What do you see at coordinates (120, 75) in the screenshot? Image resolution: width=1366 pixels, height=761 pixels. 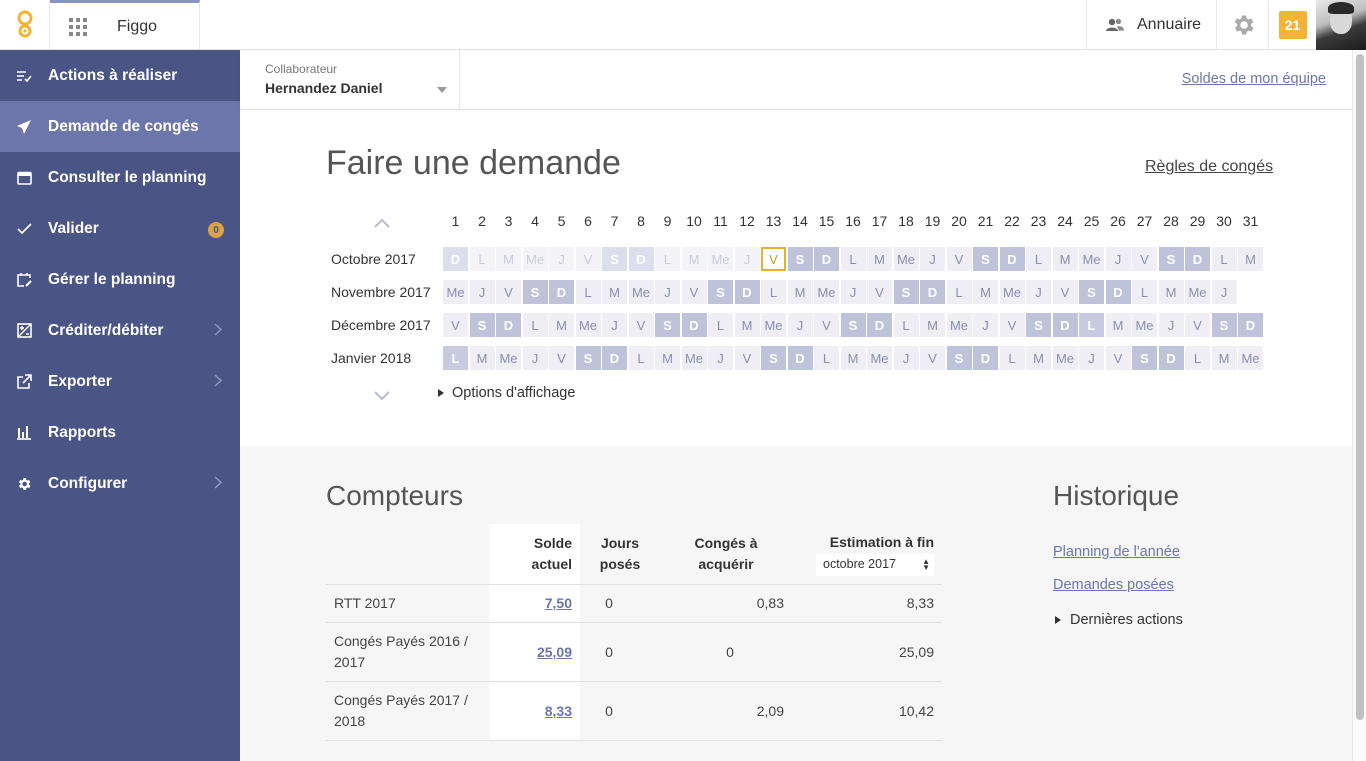 I see `sidebar-item-actions: Actions à réaliser` at bounding box center [120, 75].